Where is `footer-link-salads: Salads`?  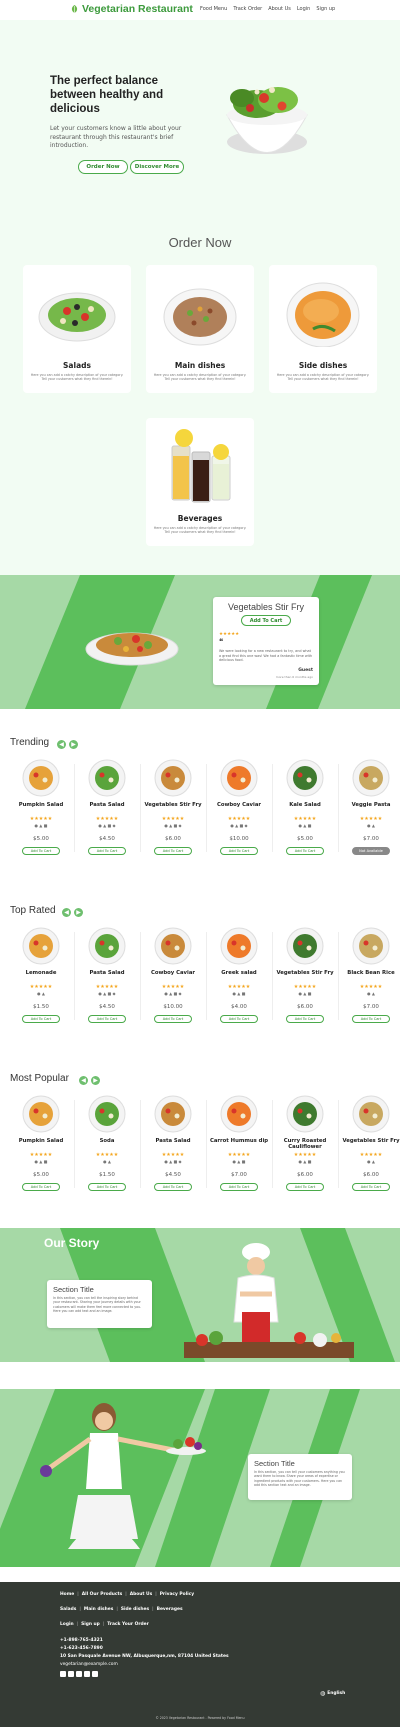 footer-link-salads: Salads is located at coordinates (68, 1609).